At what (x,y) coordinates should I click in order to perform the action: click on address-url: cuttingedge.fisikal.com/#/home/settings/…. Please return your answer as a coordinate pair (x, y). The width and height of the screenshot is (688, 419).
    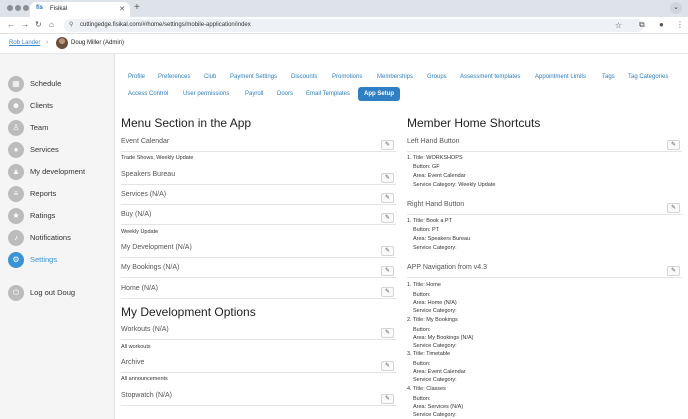
    Looking at the image, I should click on (165, 25).